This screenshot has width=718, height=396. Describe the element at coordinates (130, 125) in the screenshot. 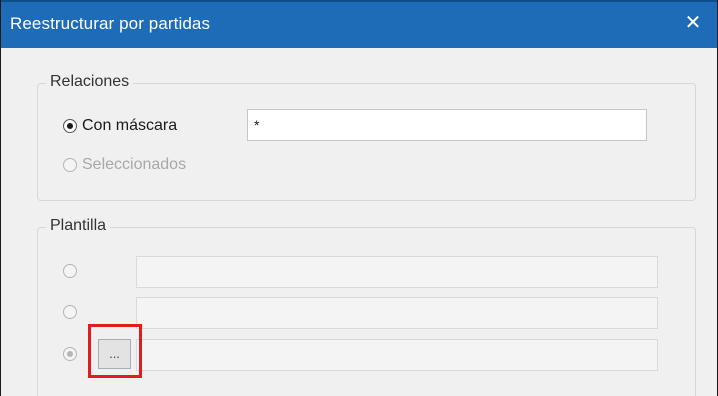

I see `radio-label-con-mascara: Con máscara` at that location.